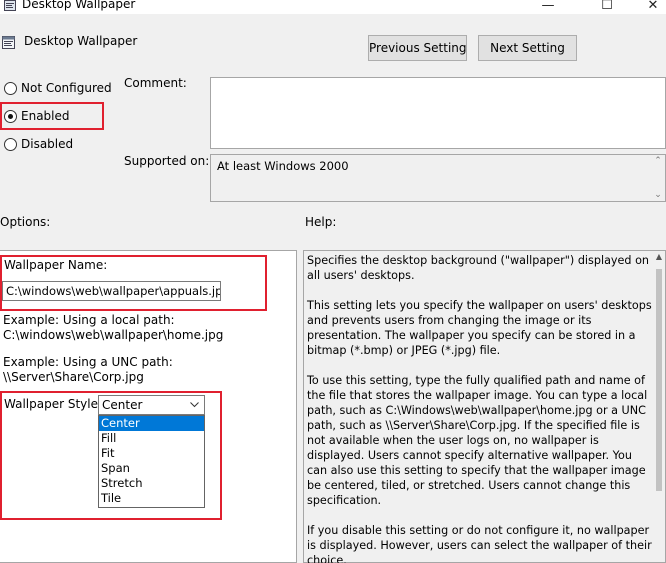  What do you see at coordinates (659, 380) in the screenshot?
I see `help-scrollbar-thumb` at bounding box center [659, 380].